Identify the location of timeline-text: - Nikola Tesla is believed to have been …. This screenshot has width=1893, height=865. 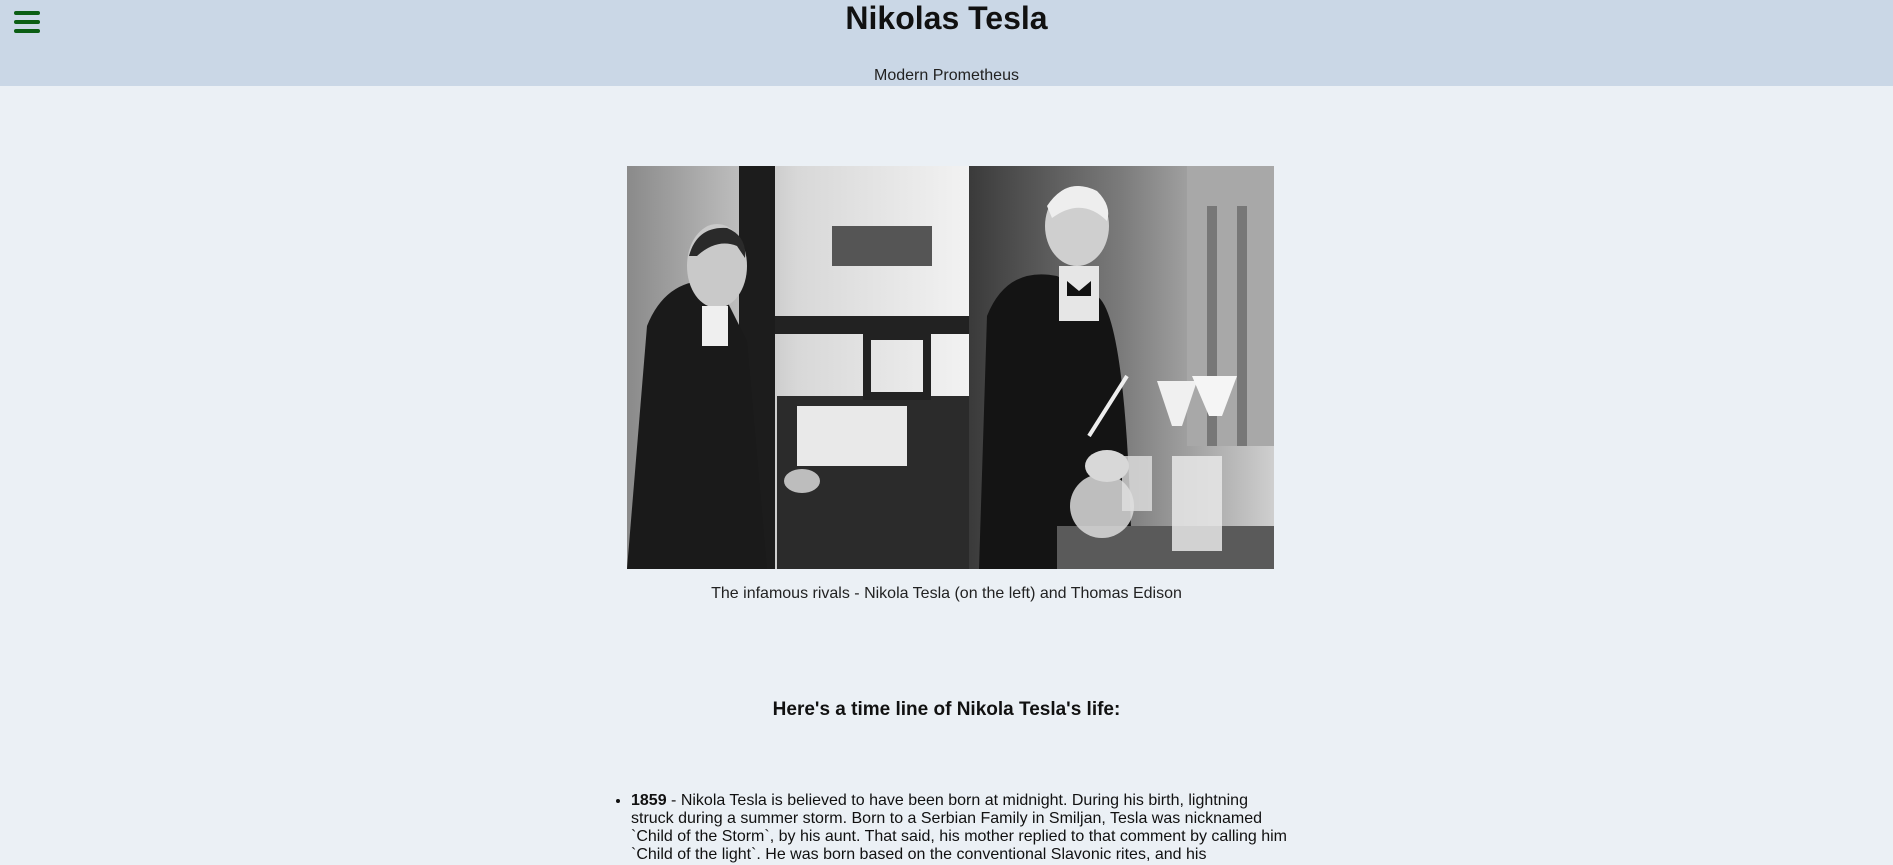
(959, 827).